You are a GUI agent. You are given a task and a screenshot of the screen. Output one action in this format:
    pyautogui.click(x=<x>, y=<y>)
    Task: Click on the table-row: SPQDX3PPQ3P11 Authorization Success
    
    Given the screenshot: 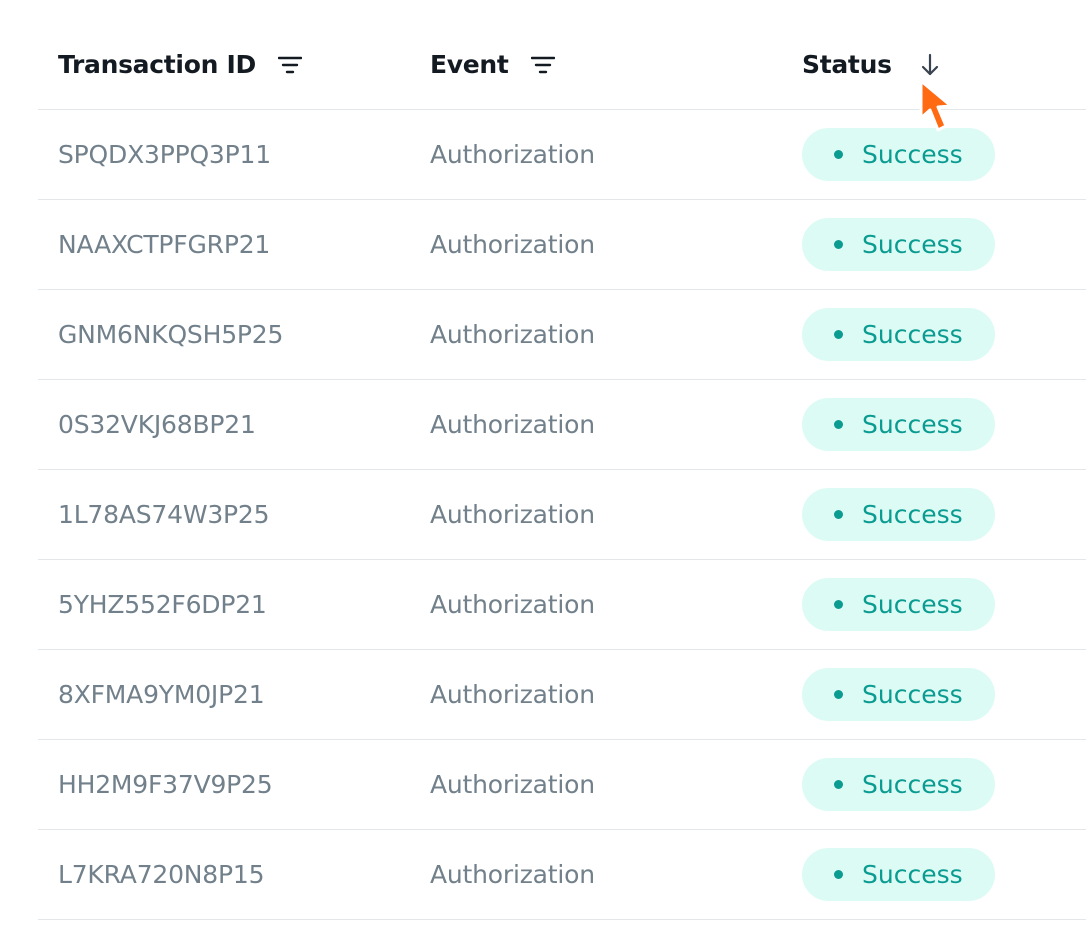 What is the action you would take?
    pyautogui.click(x=562, y=155)
    